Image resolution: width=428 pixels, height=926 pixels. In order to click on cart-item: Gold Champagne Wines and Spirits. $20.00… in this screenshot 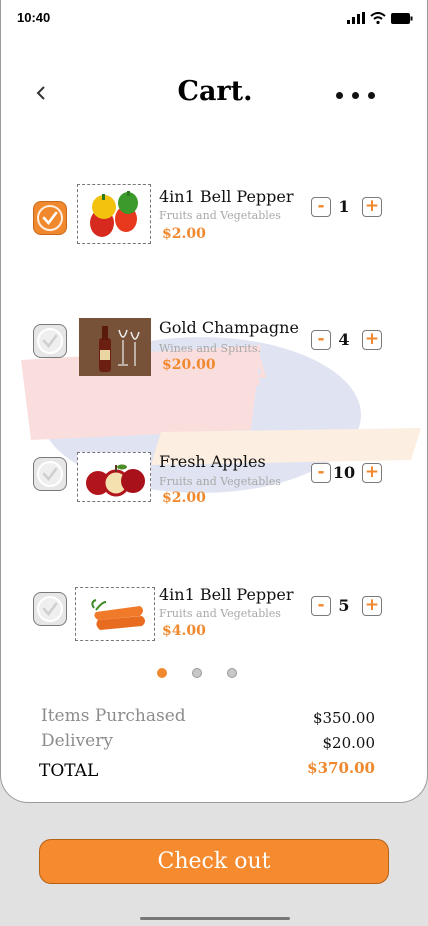, I will do `click(214, 351)`.